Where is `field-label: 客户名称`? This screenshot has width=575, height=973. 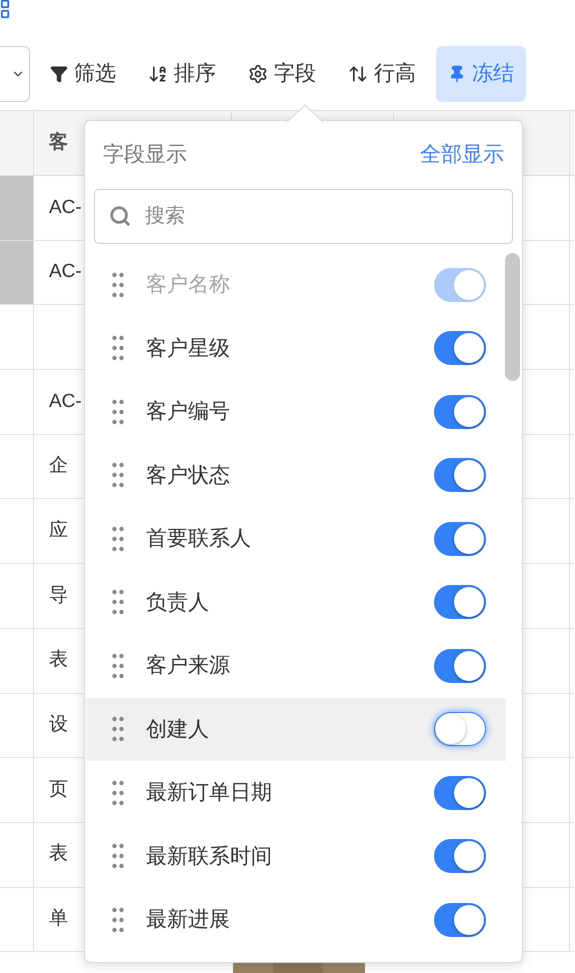
field-label: 客户名称 is located at coordinates (188, 285).